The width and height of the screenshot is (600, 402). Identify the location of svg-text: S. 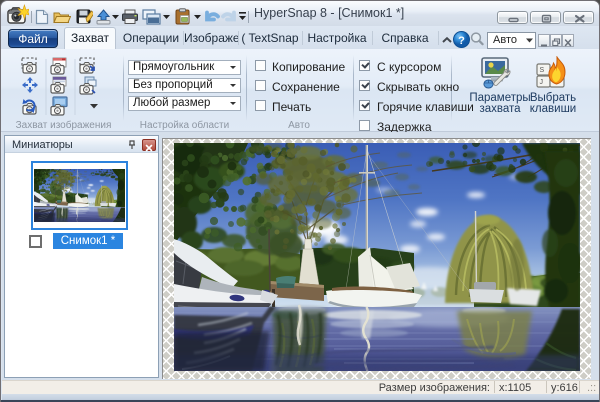
(542, 70).